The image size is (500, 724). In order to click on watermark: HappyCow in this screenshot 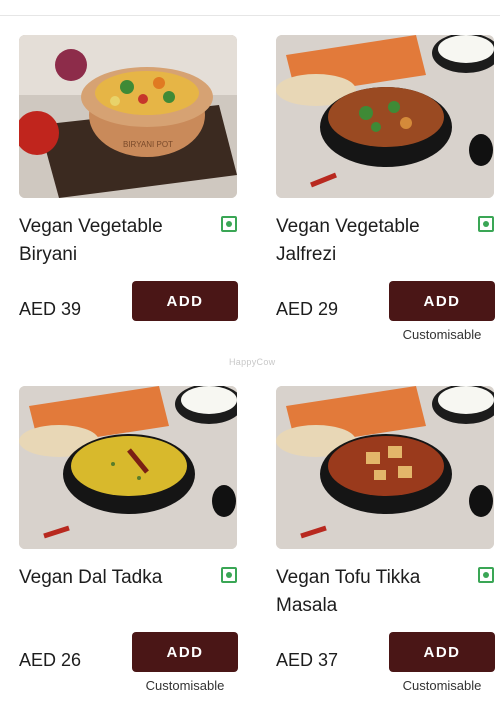, I will do `click(252, 362)`.